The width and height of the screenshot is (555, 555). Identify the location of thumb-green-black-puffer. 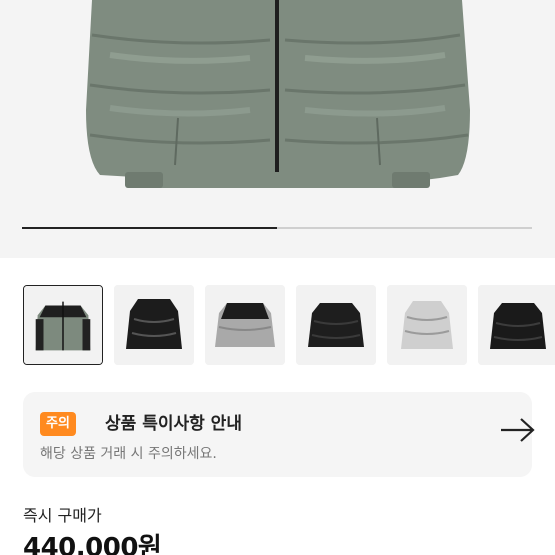
(63, 325).